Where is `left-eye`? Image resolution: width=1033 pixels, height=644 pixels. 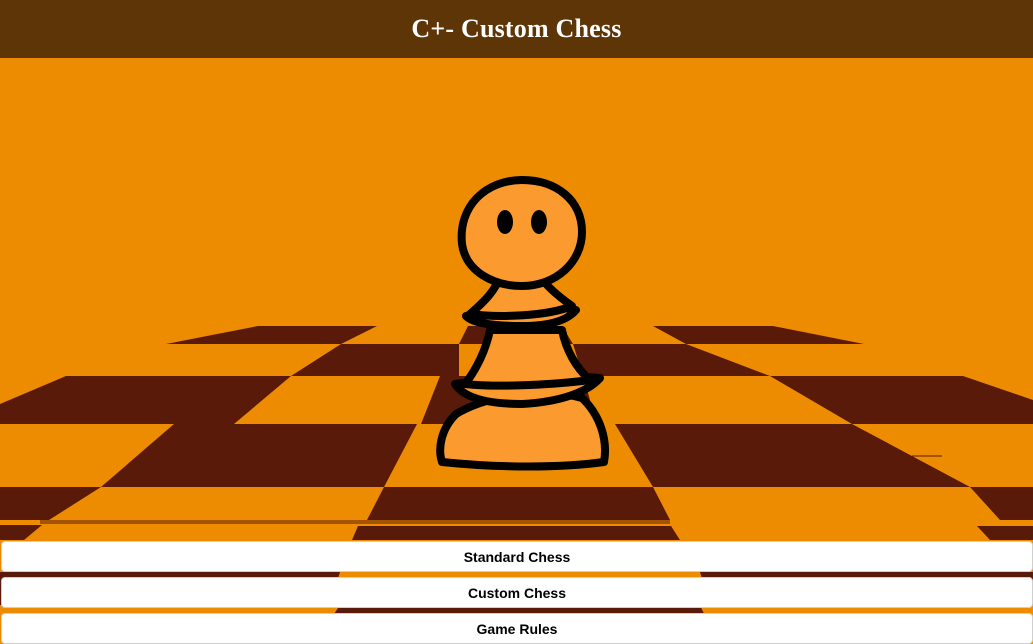 left-eye is located at coordinates (505, 222).